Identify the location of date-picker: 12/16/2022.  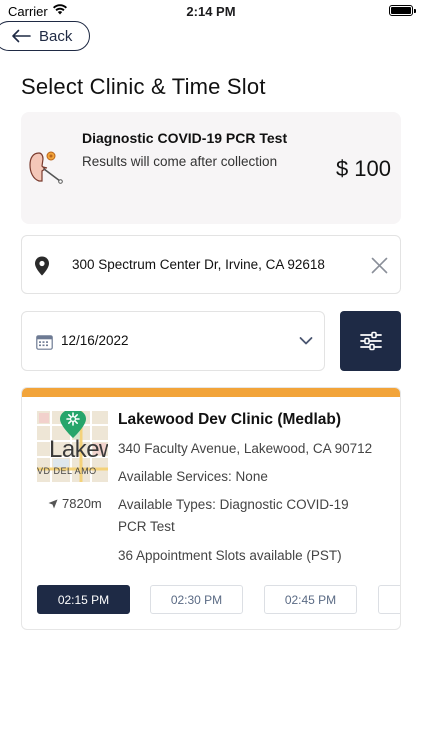
(173, 341).